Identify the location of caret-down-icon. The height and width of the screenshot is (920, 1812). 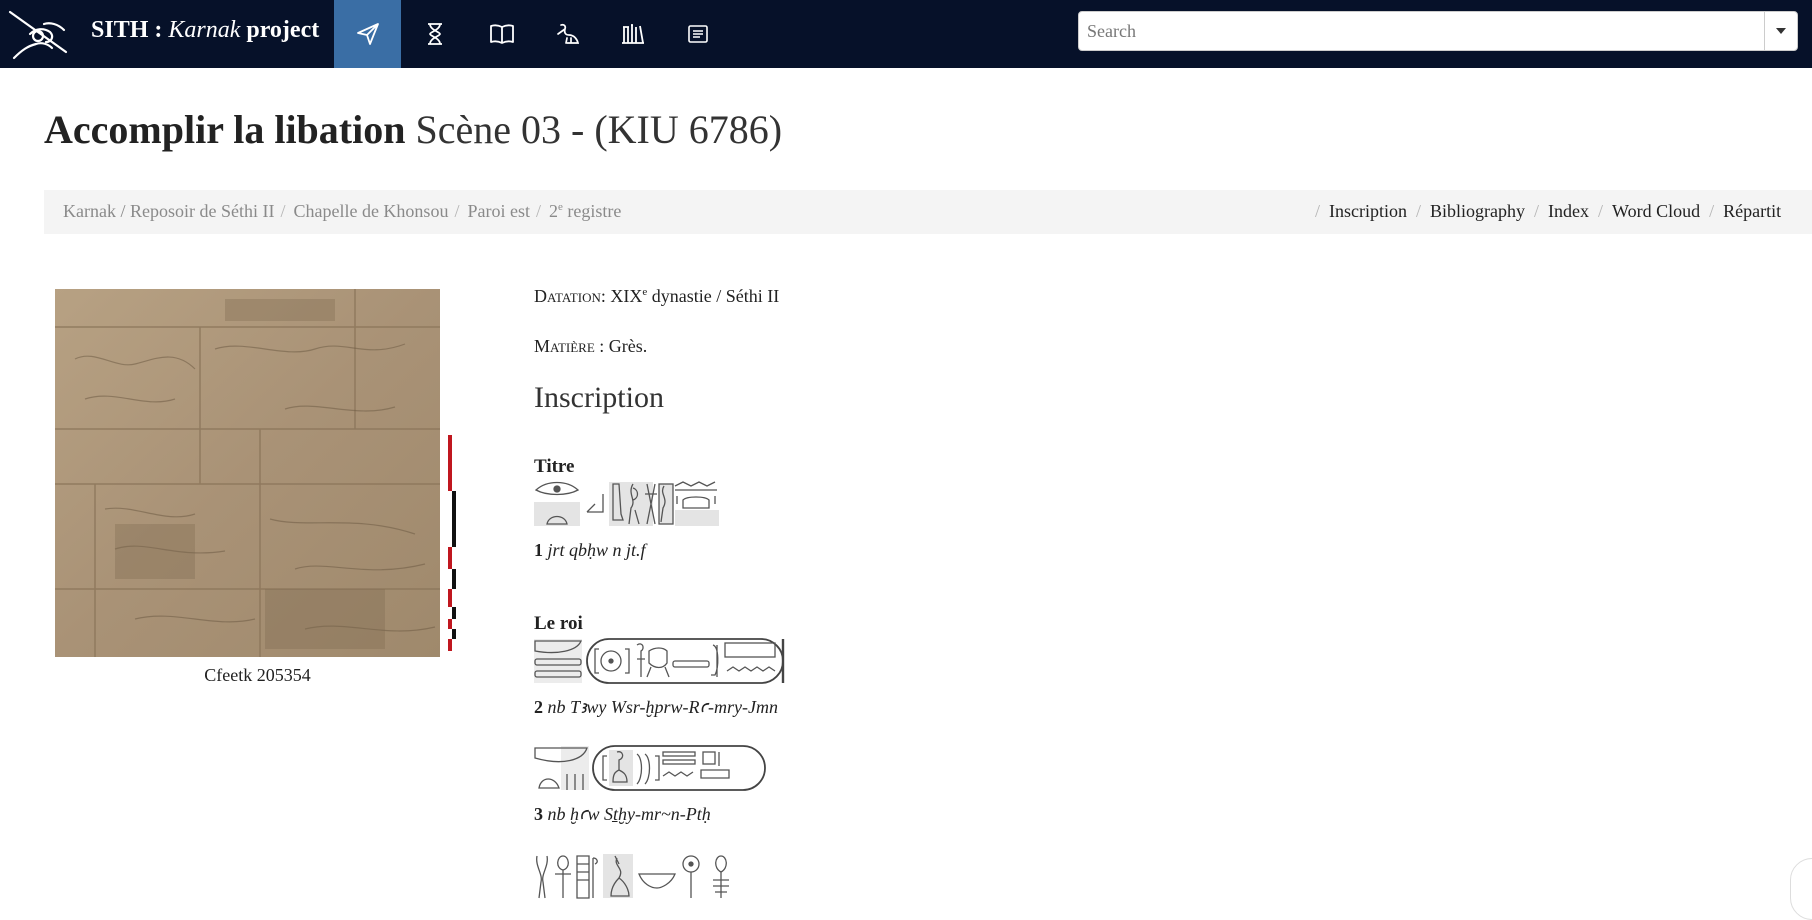
(1781, 31).